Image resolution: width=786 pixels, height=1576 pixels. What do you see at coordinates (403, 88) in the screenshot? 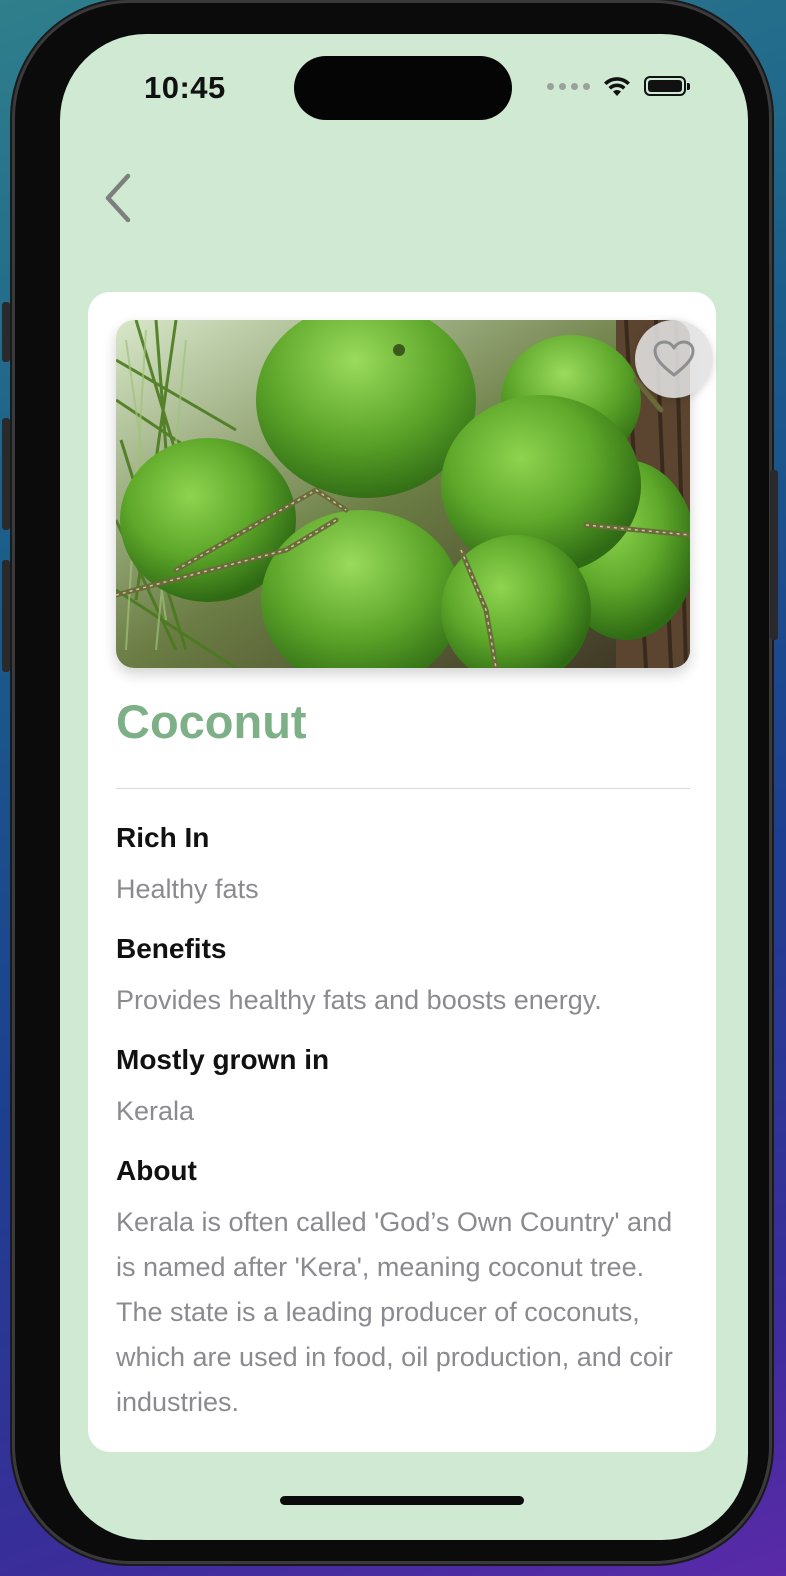
I see `dynamic-island` at bounding box center [403, 88].